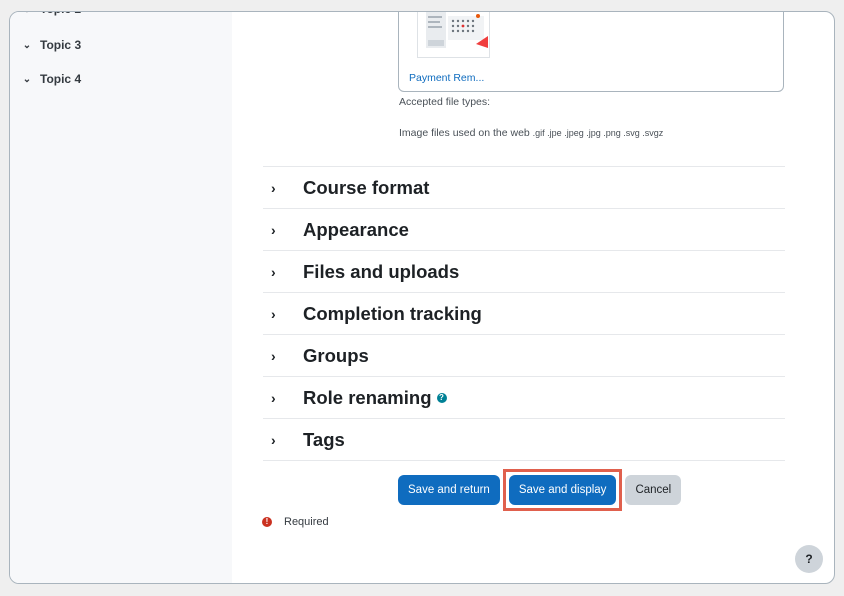  What do you see at coordinates (524, 230) in the screenshot?
I see `section-appearance: › Appearance` at bounding box center [524, 230].